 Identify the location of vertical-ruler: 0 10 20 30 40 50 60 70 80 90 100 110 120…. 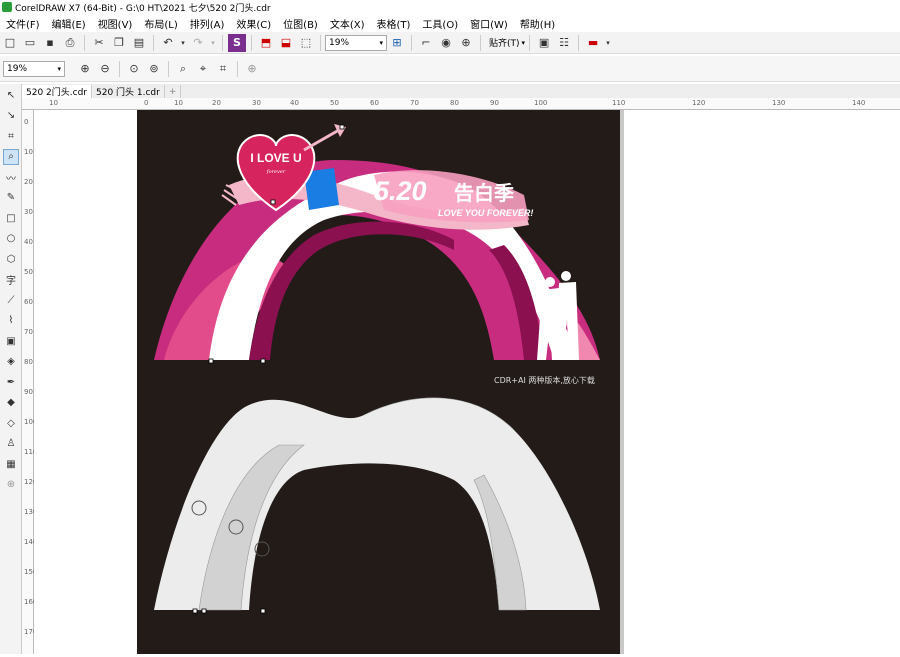
(29, 382).